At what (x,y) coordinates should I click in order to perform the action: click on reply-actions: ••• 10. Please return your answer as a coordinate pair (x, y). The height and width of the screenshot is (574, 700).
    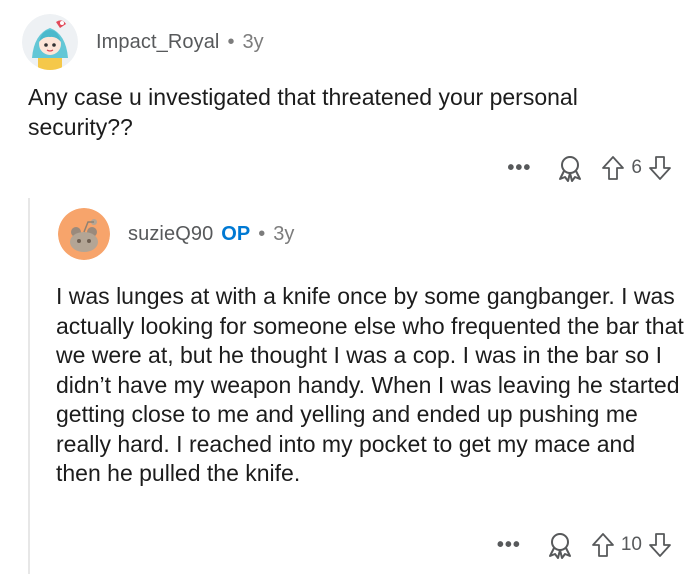
    Looking at the image, I should click on (584, 545).